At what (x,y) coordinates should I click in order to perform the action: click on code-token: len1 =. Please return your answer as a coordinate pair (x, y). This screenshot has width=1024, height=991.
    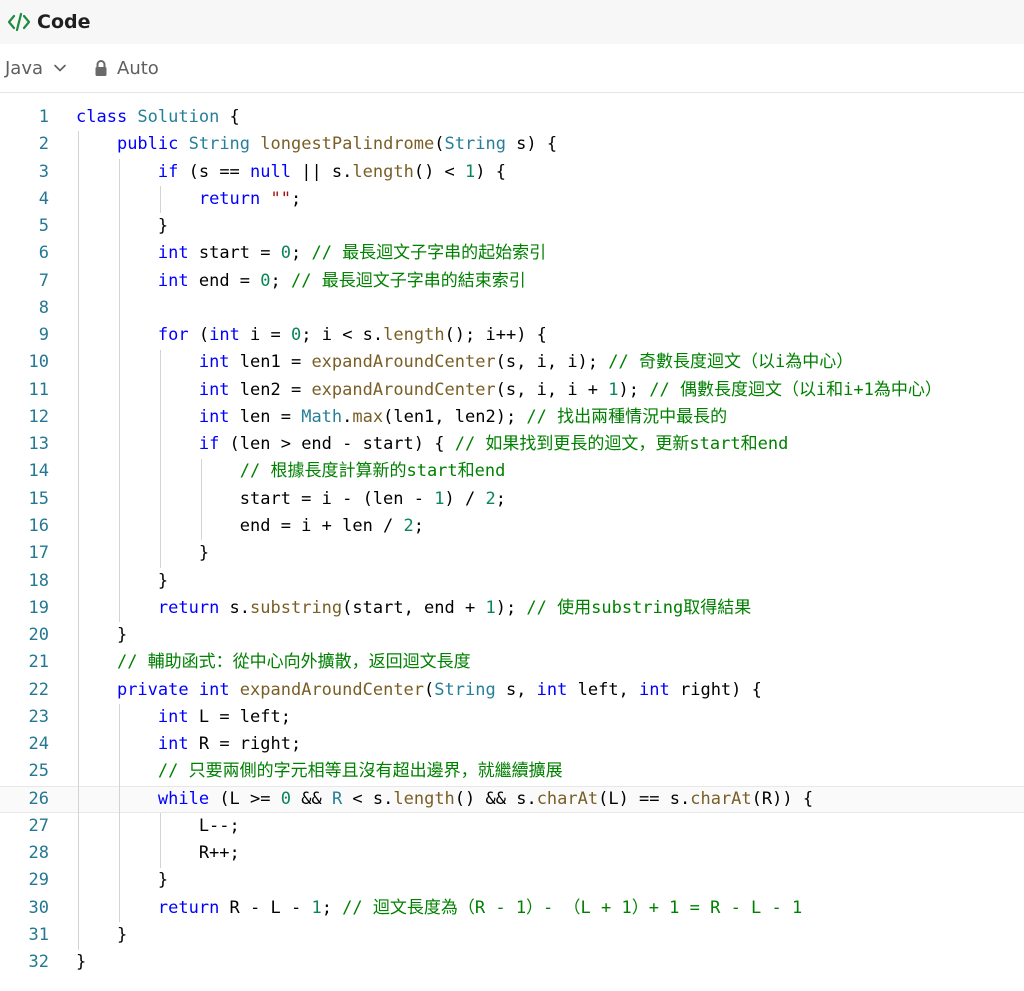
    Looking at the image, I should click on (275, 362).